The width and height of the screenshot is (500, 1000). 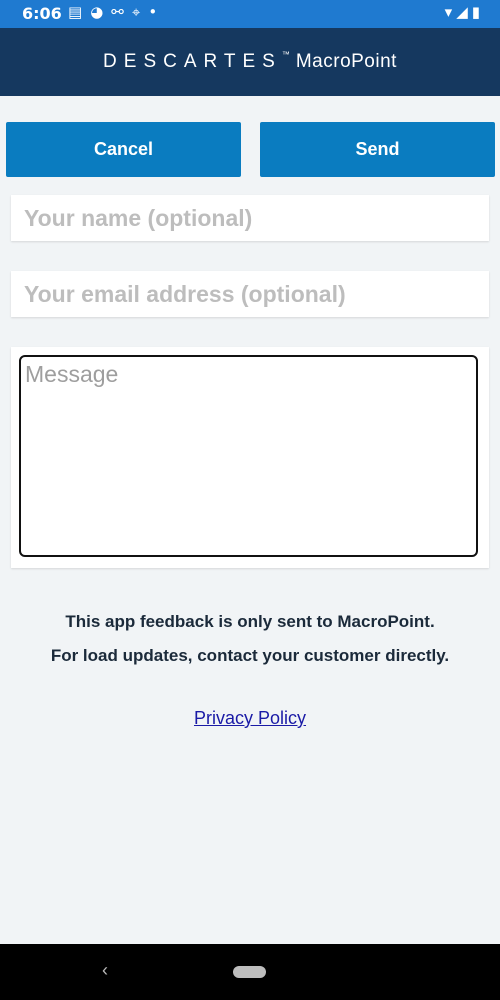 I want to click on message-placeholder: Message, so click(x=72, y=374).